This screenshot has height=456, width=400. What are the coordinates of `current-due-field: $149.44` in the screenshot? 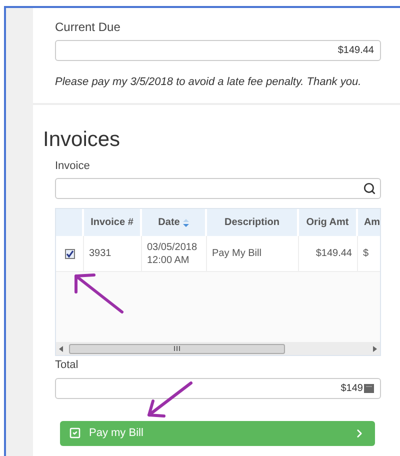 It's located at (218, 50).